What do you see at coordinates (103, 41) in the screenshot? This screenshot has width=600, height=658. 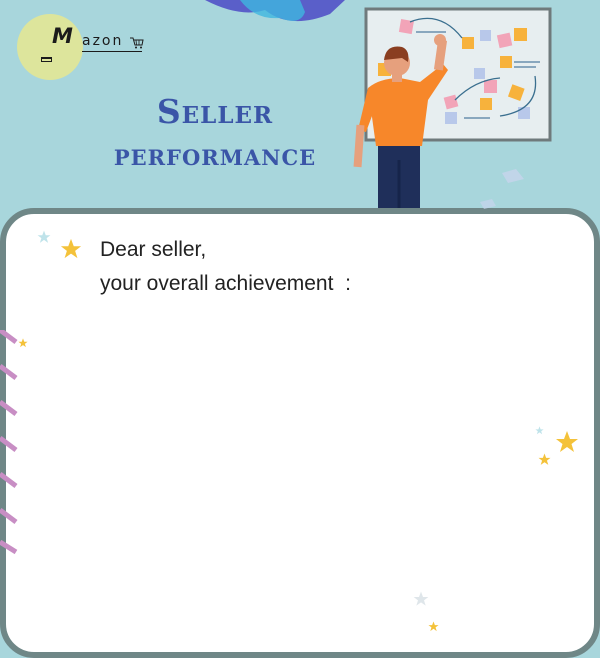 I see `brand-name: azon` at bounding box center [103, 41].